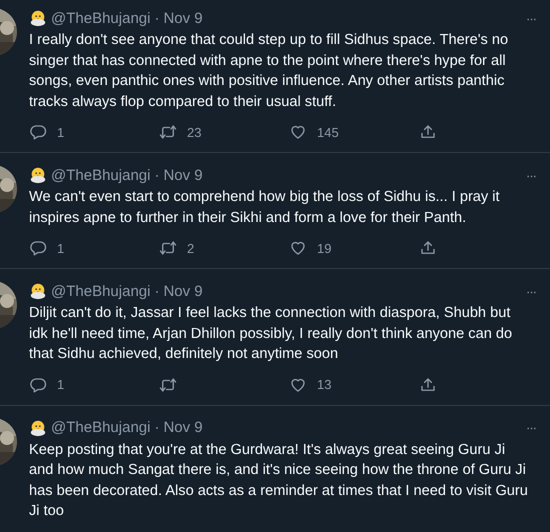  I want to click on tweet-text: Keep posting that you're at the Gurdwara! It's always great seeing Guru Ji and how much Sangat there is, and it's nice seeing how the throne of Guru Ji has been decorated. Also acts as a reminder at times that I need to visit Guru Ji too, so click(279, 480).